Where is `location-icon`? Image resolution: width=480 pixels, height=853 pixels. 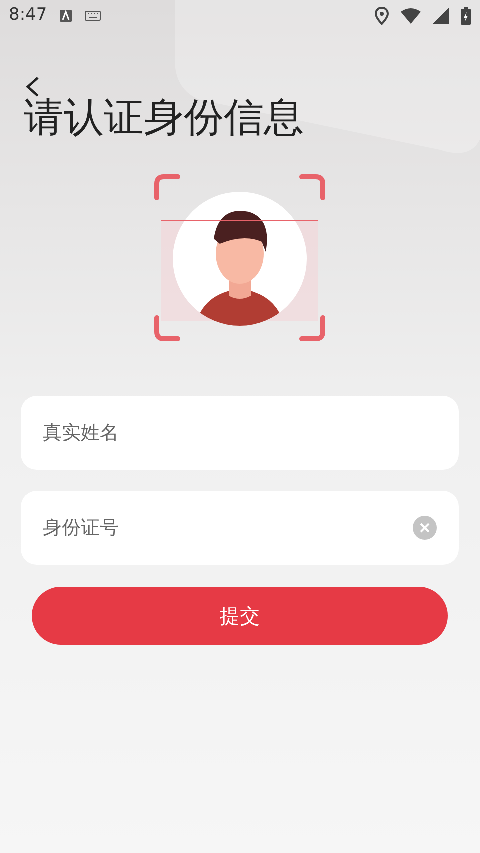
location-icon is located at coordinates (382, 16).